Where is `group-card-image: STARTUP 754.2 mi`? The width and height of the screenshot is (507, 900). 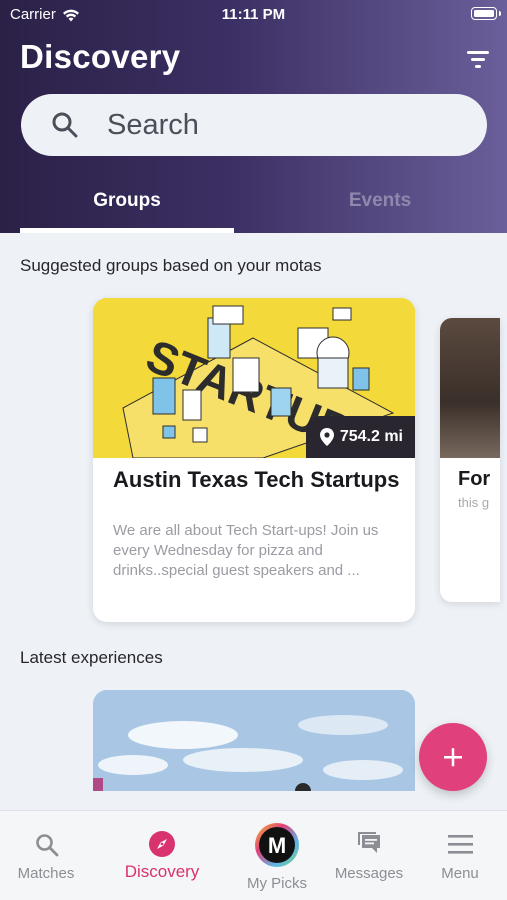
group-card-image: STARTUP 754.2 mi is located at coordinates (254, 378).